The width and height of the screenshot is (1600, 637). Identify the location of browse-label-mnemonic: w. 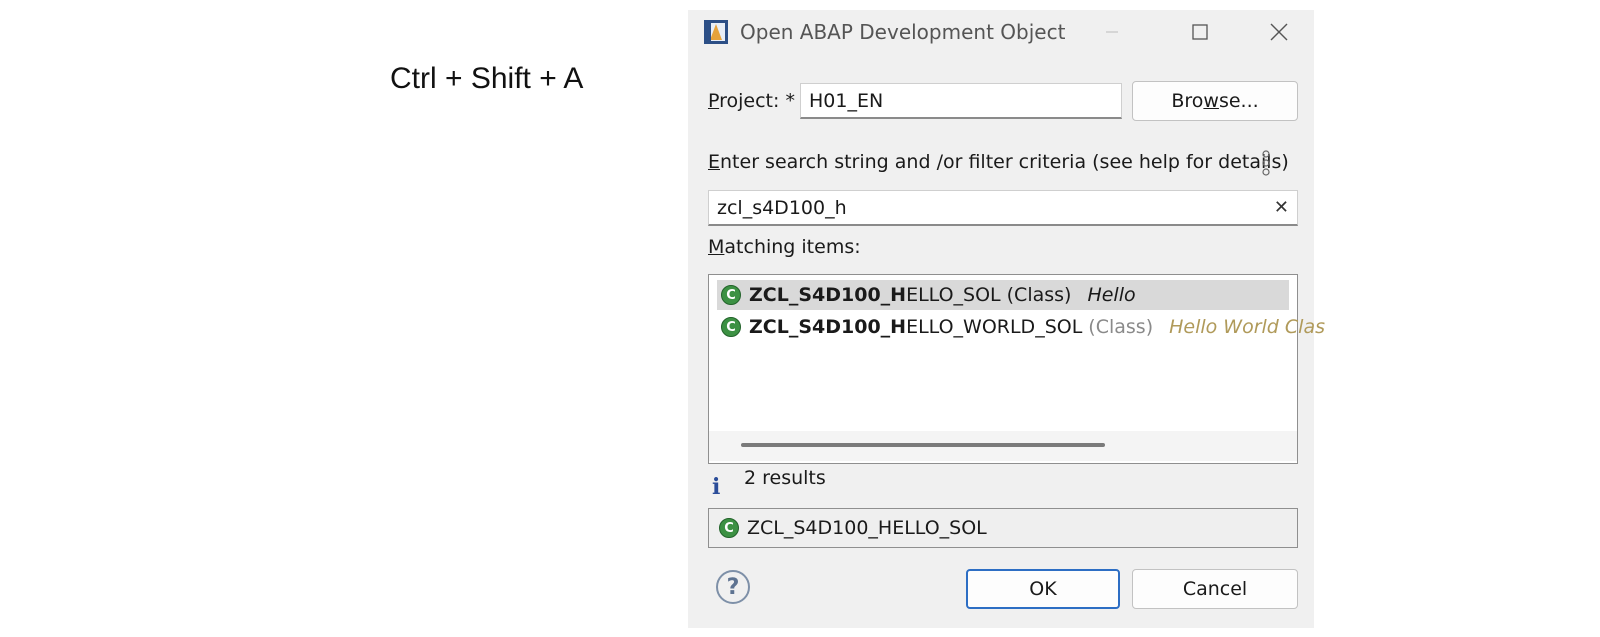
(1211, 101).